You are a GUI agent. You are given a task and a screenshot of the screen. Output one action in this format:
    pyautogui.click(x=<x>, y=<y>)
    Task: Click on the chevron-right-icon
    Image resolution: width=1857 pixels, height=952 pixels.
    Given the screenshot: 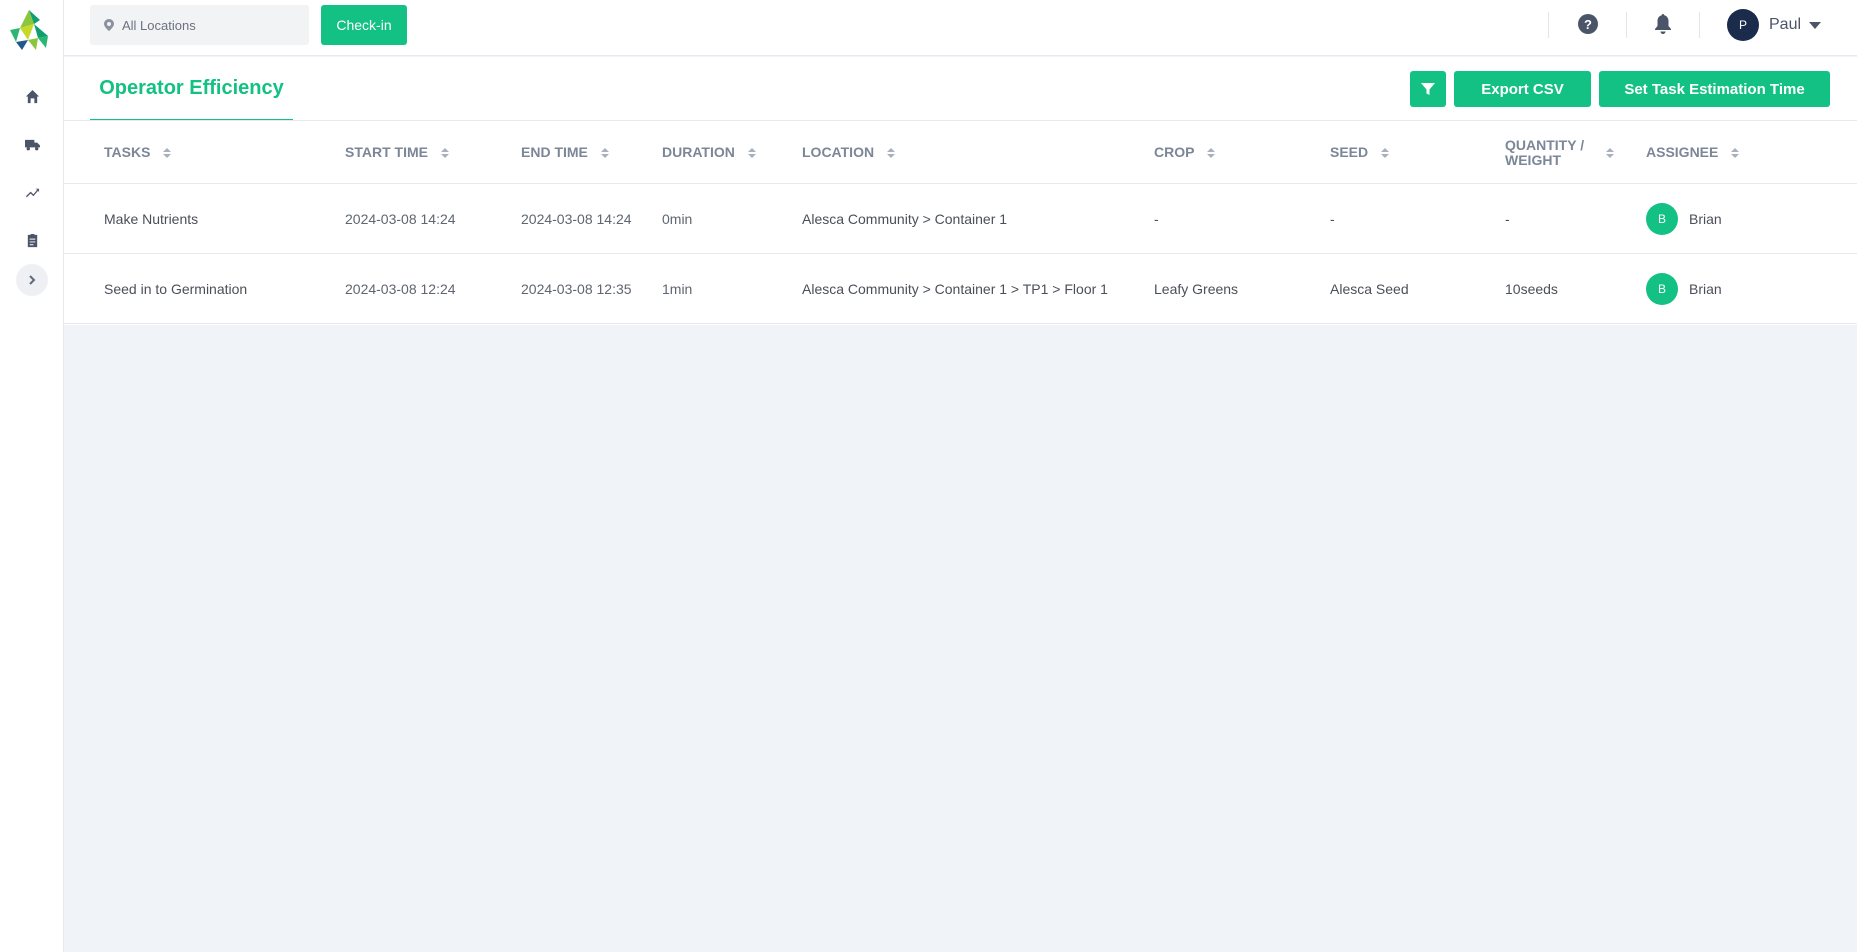 What is the action you would take?
    pyautogui.click(x=32, y=280)
    